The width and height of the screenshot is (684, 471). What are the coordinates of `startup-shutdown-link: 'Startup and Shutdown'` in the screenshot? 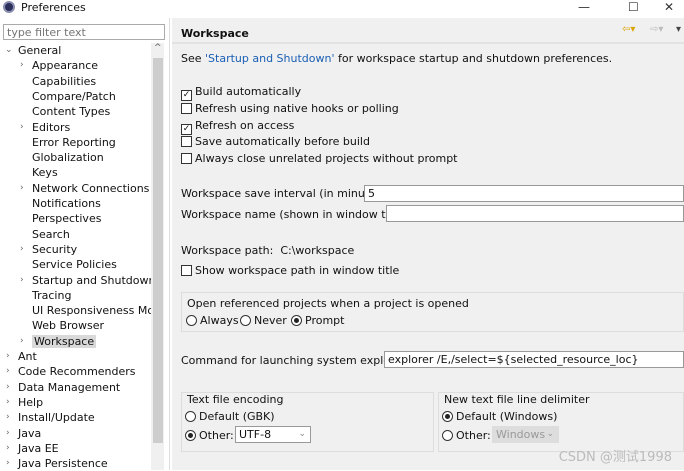 It's located at (269, 58).